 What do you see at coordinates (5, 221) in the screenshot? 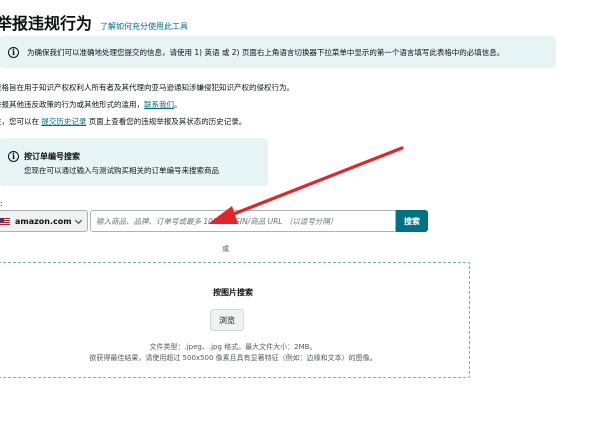
I see `us-flag-icon` at bounding box center [5, 221].